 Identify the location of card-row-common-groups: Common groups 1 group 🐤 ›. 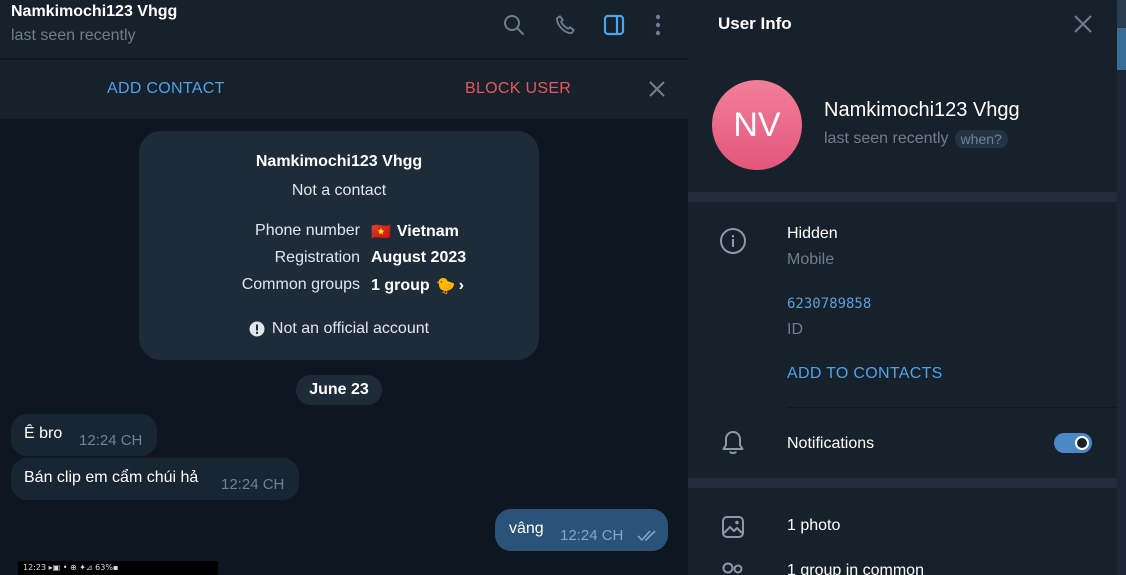
(339, 287).